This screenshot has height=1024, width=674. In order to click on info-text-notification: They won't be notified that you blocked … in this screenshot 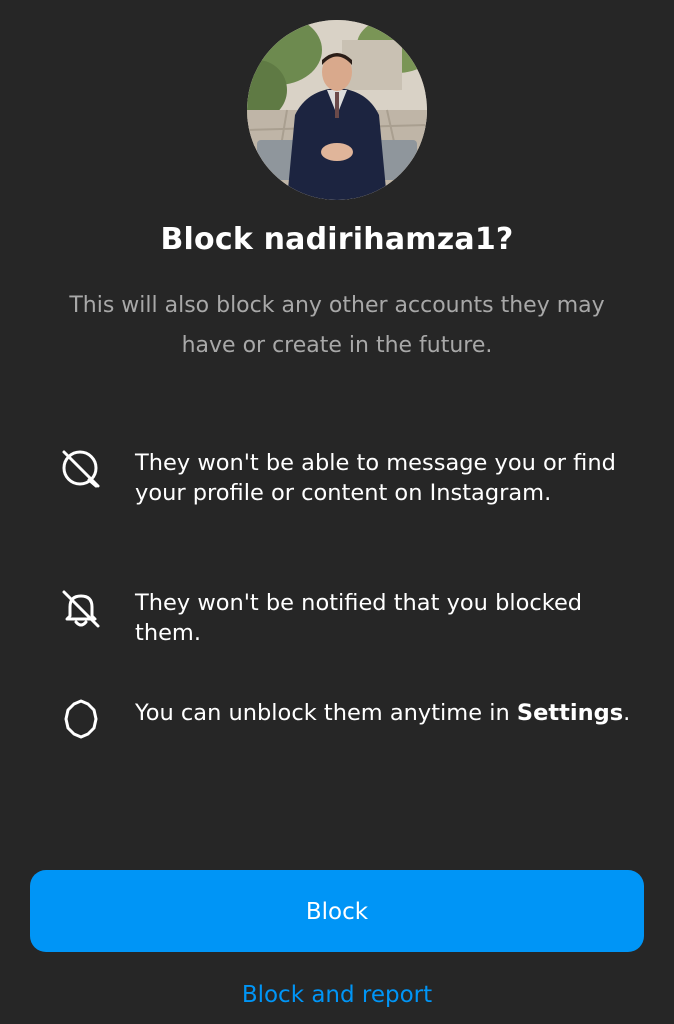, I will do `click(359, 618)`.